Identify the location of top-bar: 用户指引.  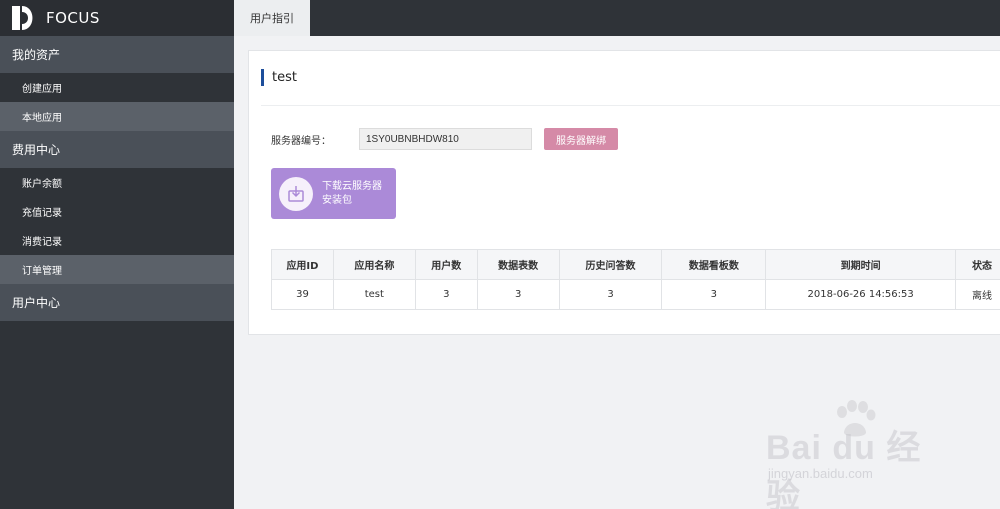
(617, 18).